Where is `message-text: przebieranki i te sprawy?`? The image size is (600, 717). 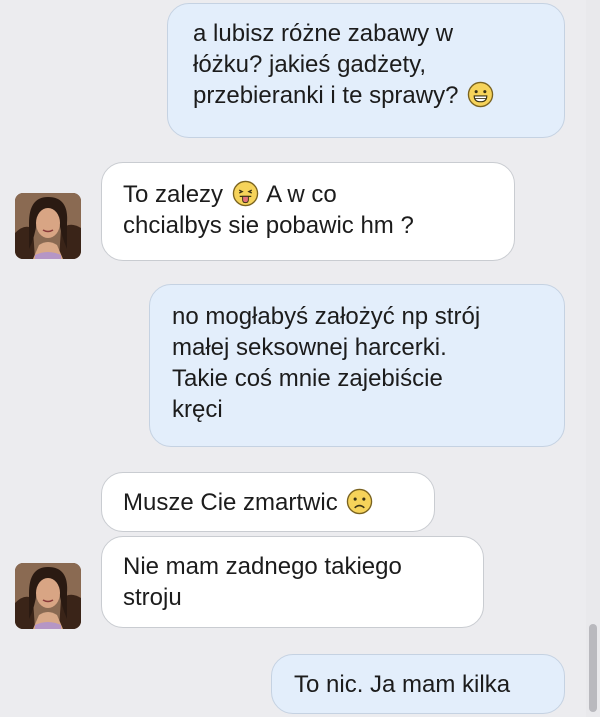
message-text: przebieranki i te sprawy? is located at coordinates (326, 95).